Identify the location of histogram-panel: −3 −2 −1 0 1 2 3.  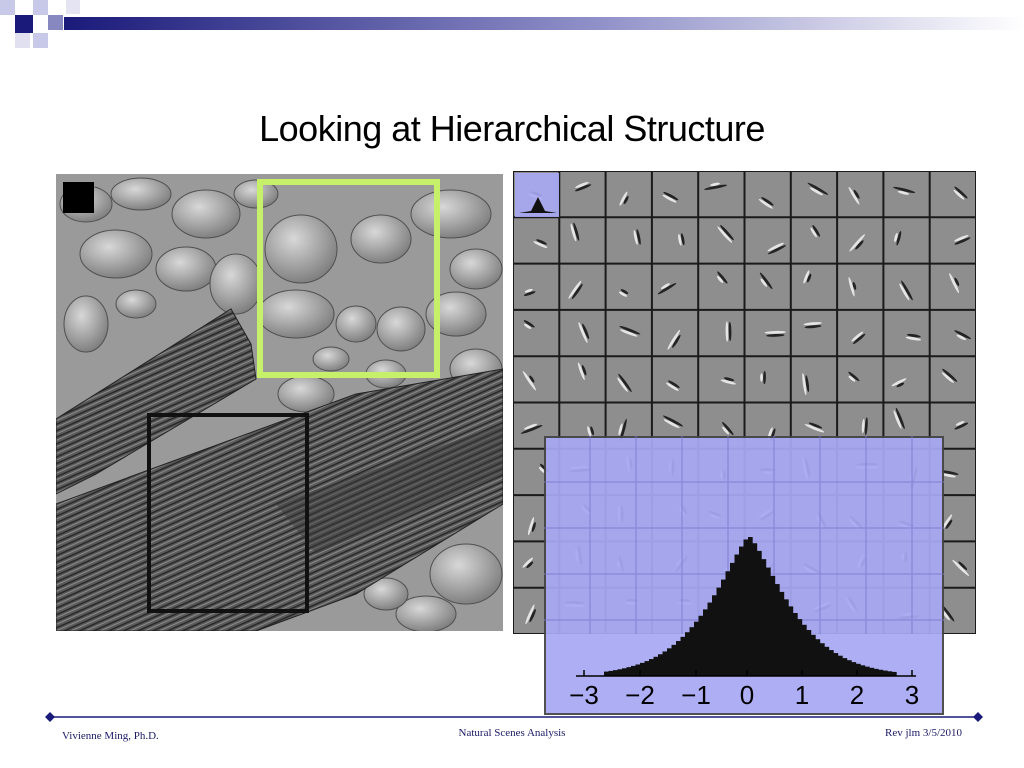
(744, 575).